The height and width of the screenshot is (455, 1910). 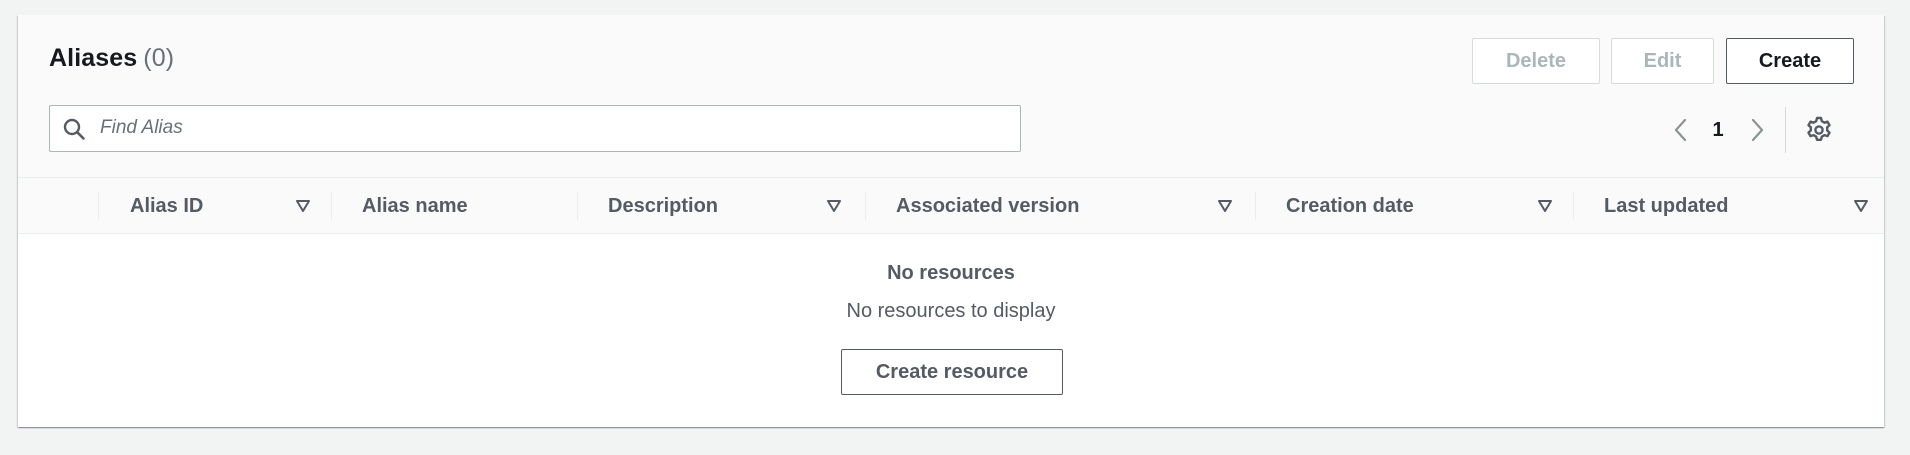 I want to click on title-text: Aliases, so click(x=93, y=58).